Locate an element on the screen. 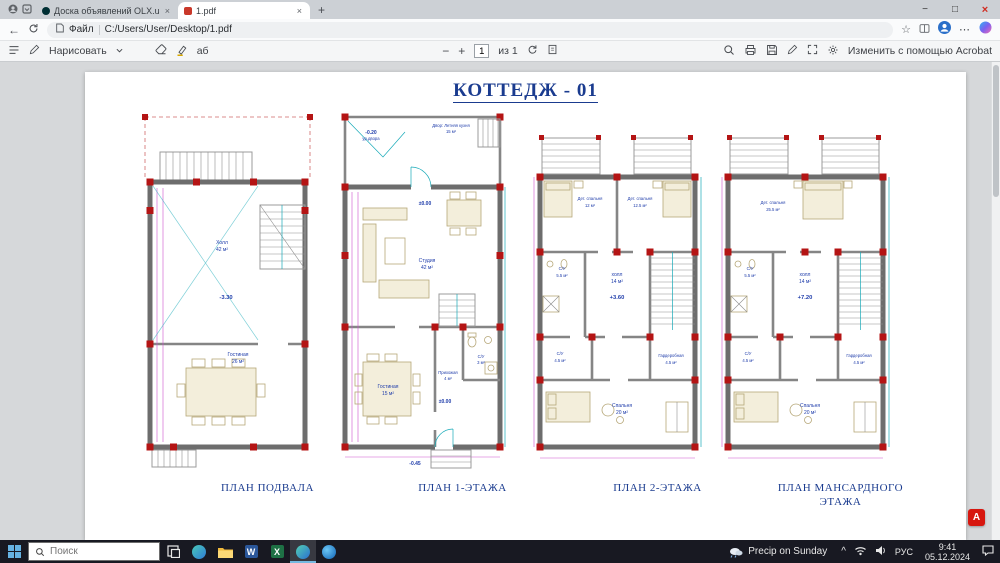 The width and height of the screenshot is (1000, 563). read-aloud-icon: аб is located at coordinates (203, 51).